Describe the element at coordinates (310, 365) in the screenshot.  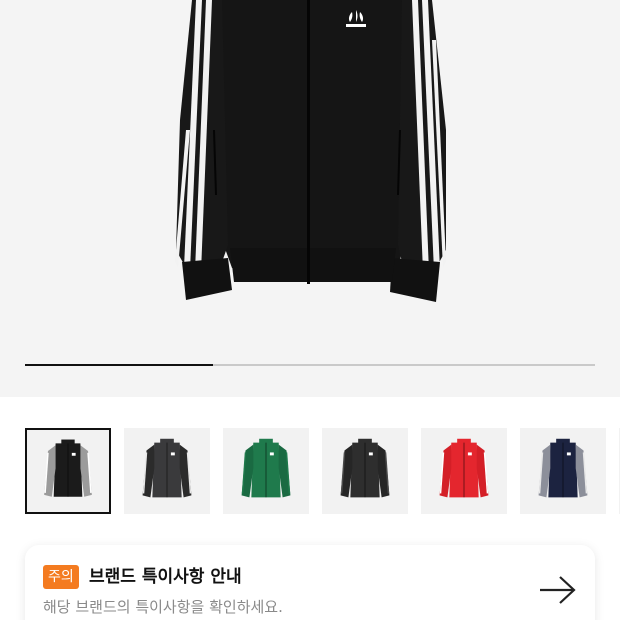
I see `gallery-progress-track` at that location.